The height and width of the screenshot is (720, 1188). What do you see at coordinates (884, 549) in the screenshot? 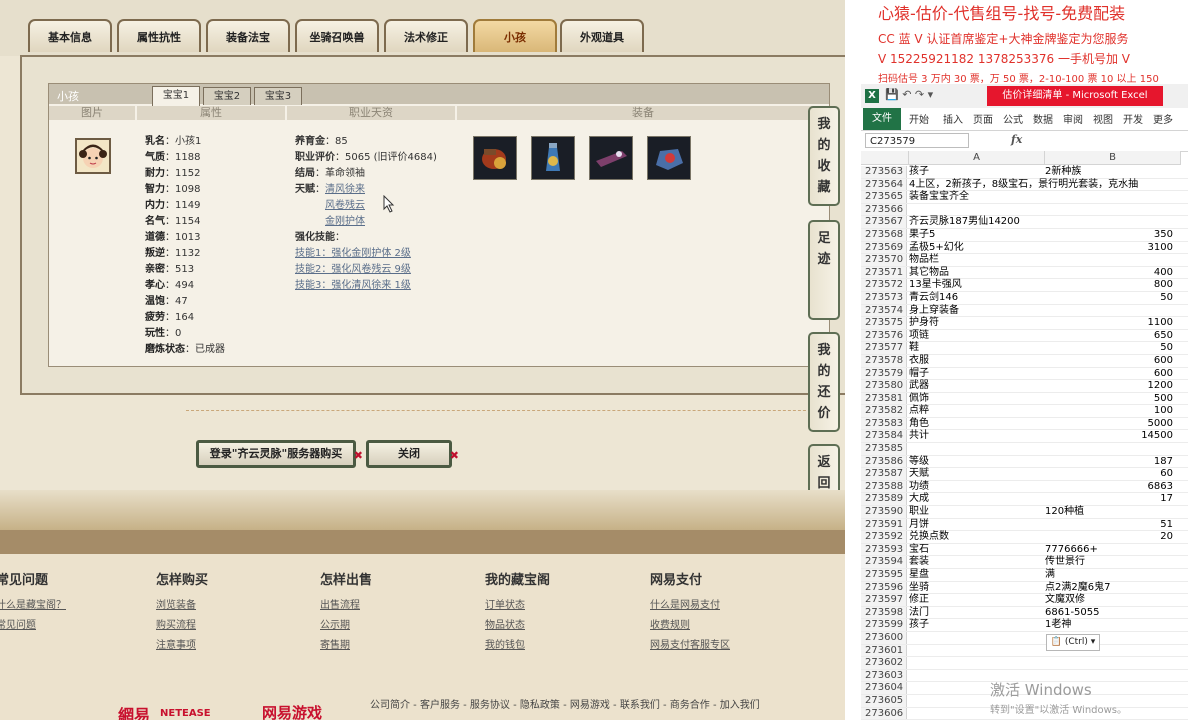
I see `row-number: 273593` at bounding box center [884, 549].